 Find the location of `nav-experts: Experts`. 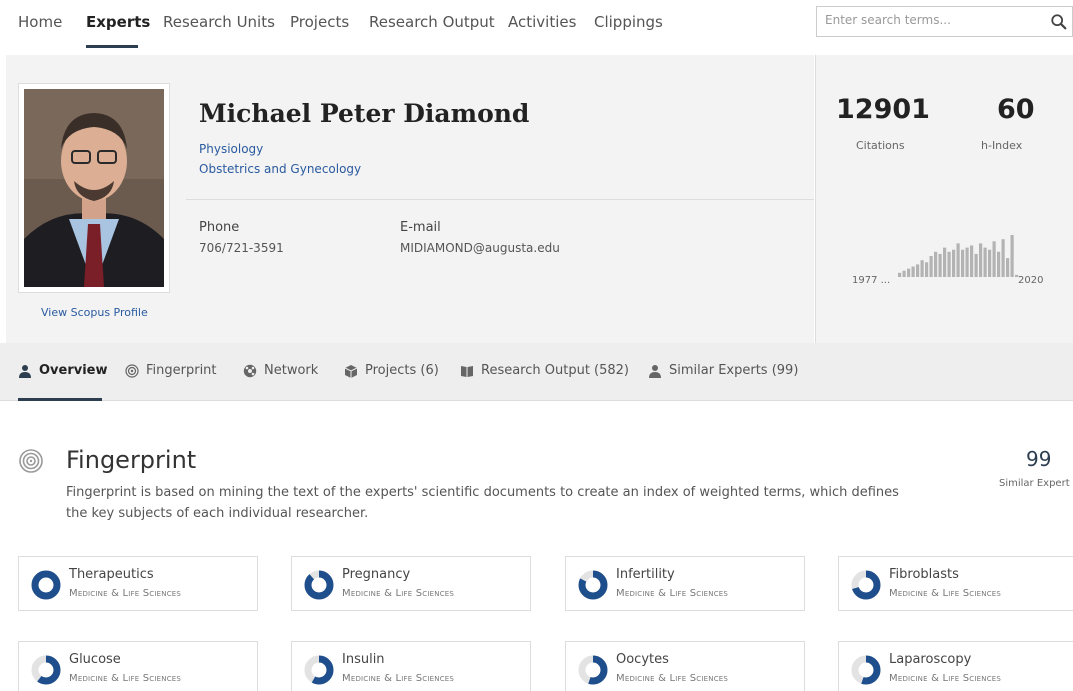

nav-experts: Experts is located at coordinates (118, 22).